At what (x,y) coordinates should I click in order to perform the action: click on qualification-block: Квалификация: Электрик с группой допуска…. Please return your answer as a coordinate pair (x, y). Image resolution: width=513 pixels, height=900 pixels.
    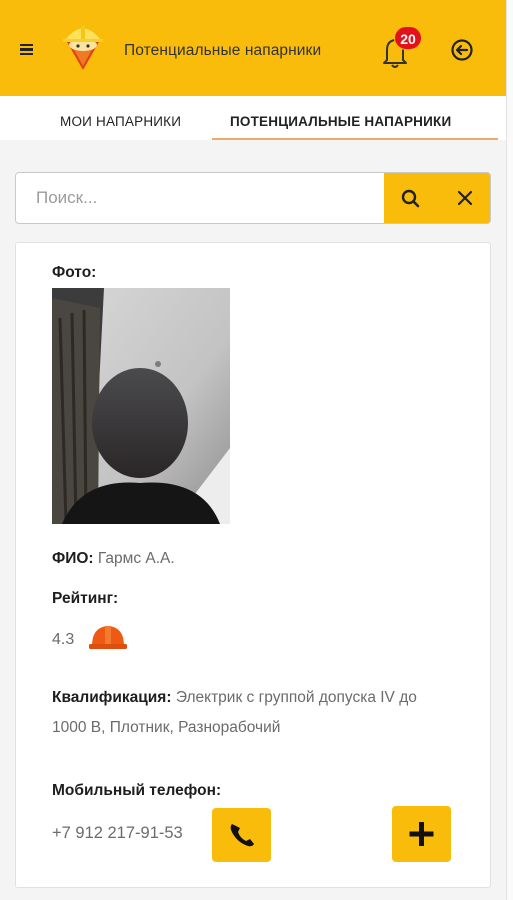
    Looking at the image, I should click on (242, 713).